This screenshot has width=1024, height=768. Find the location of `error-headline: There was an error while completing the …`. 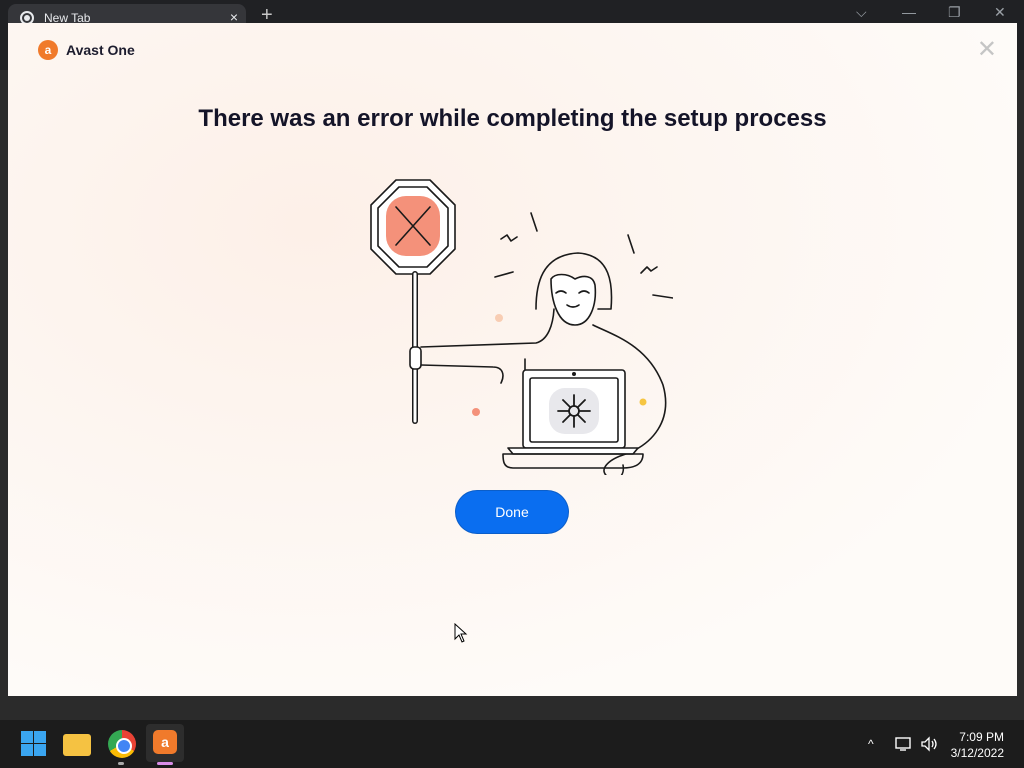

error-headline: There was an error while completing the … is located at coordinates (512, 118).